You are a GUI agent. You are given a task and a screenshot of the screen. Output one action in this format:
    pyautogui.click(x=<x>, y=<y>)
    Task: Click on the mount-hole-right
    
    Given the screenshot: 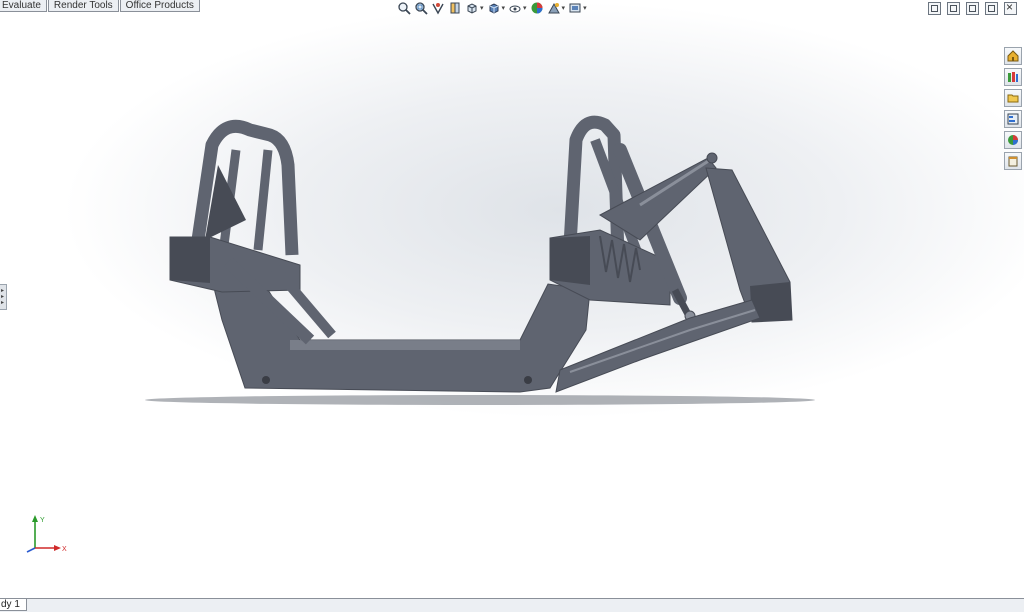 What is the action you would take?
    pyautogui.click(x=528, y=380)
    